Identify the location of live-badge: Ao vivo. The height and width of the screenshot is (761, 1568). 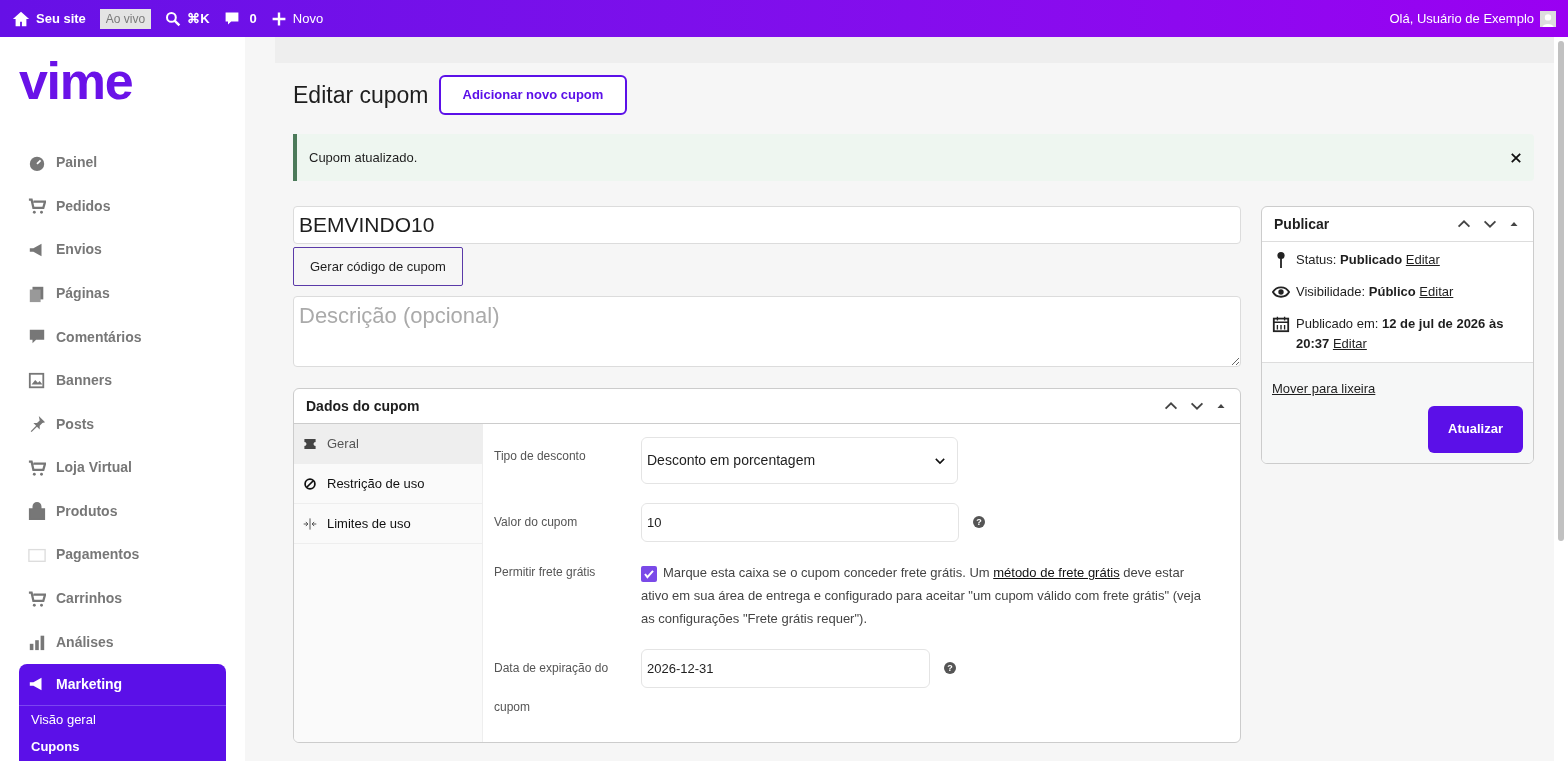
(125, 18).